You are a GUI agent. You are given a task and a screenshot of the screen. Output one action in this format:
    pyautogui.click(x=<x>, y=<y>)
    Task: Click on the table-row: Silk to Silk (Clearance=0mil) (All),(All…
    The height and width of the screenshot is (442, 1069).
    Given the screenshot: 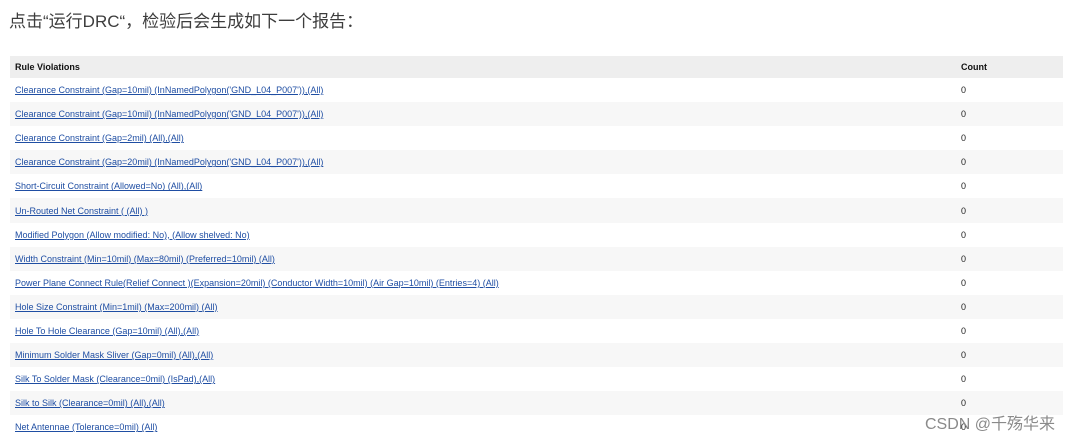 What is the action you would take?
    pyautogui.click(x=536, y=403)
    